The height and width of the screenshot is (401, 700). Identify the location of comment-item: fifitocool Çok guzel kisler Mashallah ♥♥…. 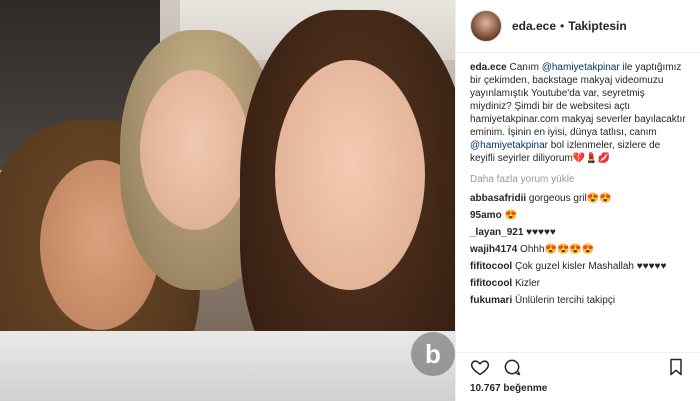
(578, 266).